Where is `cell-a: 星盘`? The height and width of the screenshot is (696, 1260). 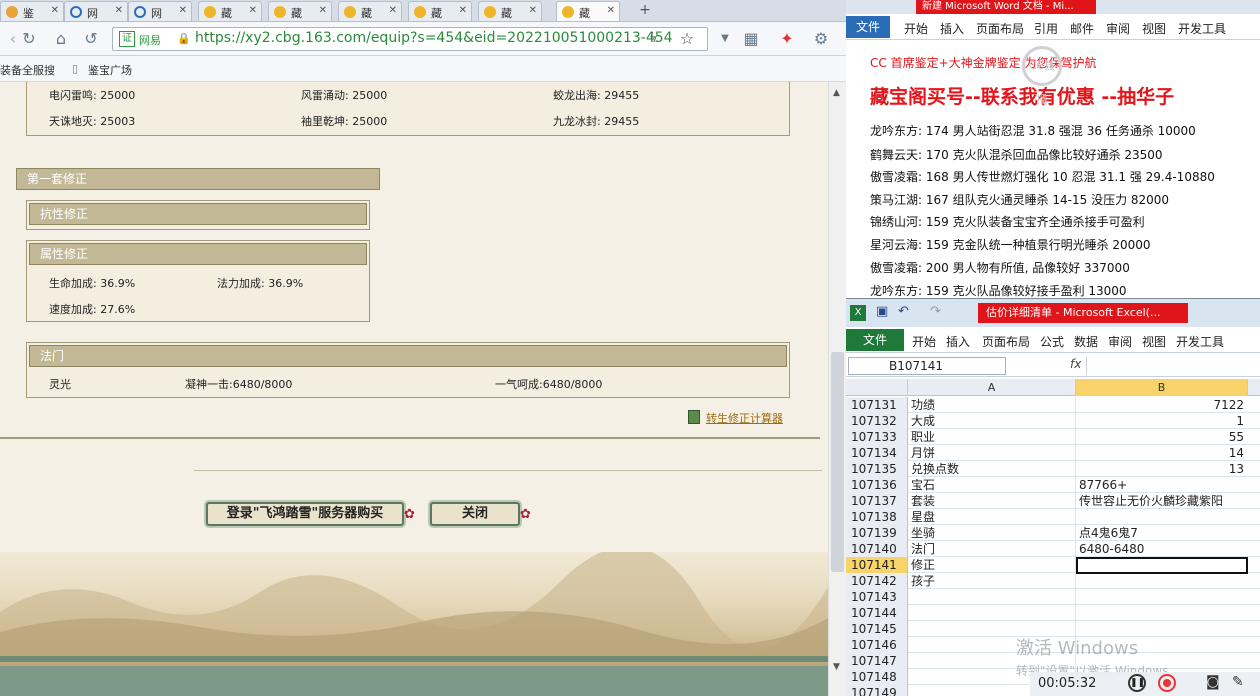 cell-a: 星盘 is located at coordinates (992, 517).